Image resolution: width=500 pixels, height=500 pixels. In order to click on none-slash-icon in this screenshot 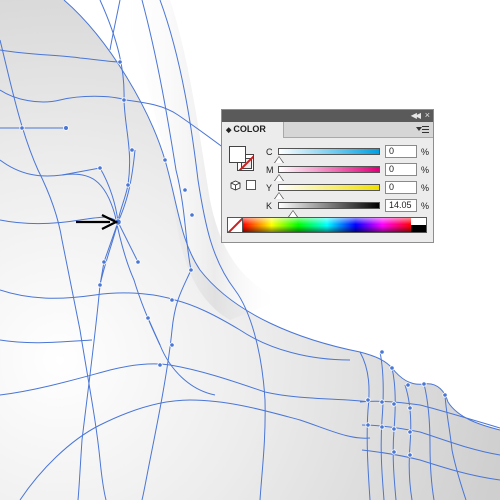, I will do `click(235, 225)`.